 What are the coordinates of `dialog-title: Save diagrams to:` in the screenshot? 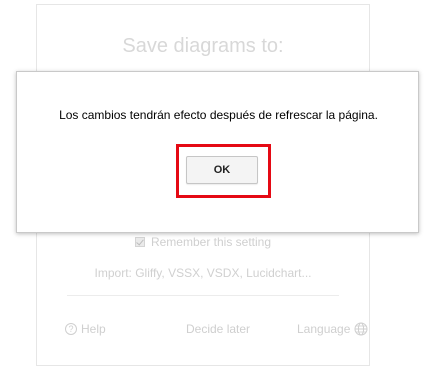 It's located at (203, 46).